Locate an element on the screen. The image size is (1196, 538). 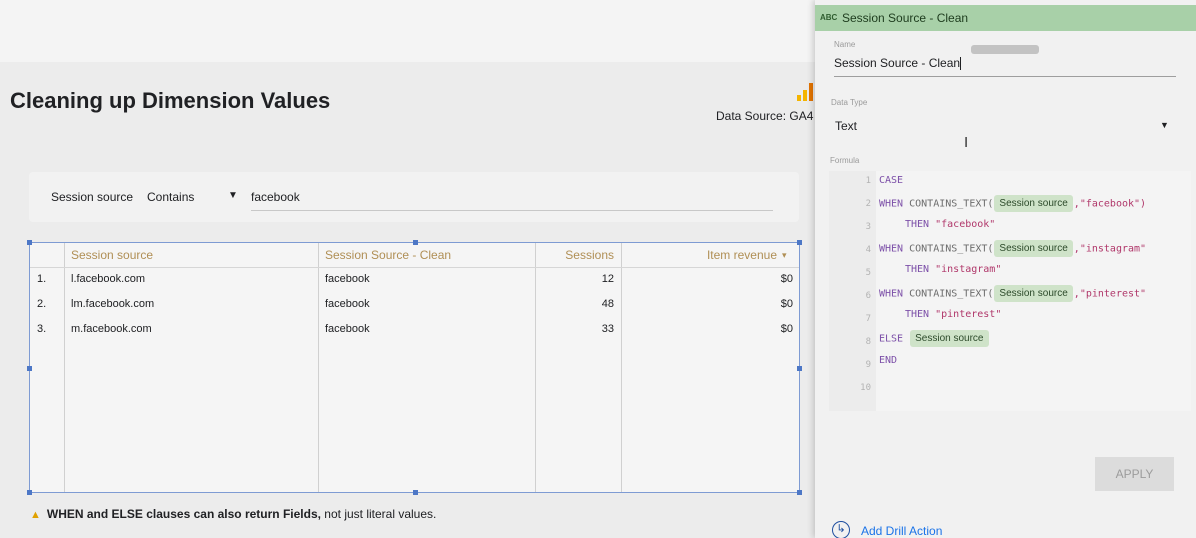
panel-title: Session Source - Clean is located at coordinates (905, 18).